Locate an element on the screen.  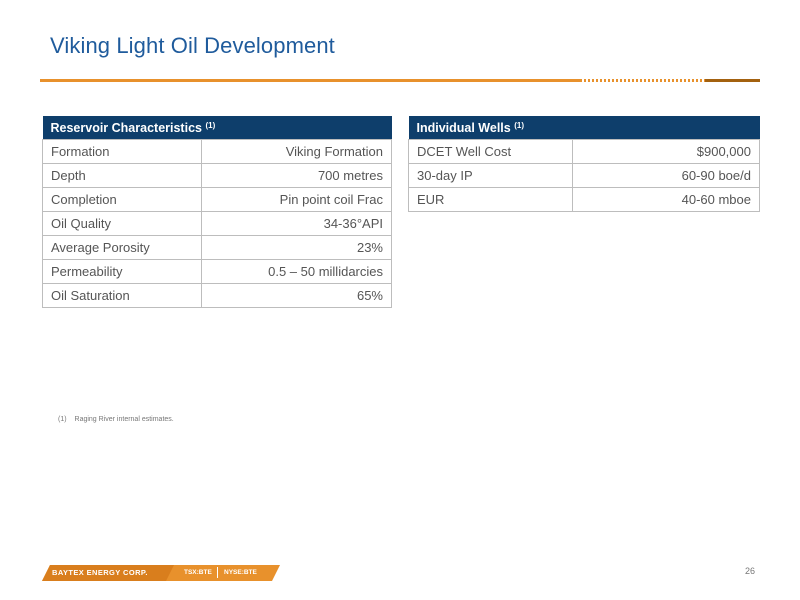
table-row: Formation Viking Formation is located at coordinates (217, 151).